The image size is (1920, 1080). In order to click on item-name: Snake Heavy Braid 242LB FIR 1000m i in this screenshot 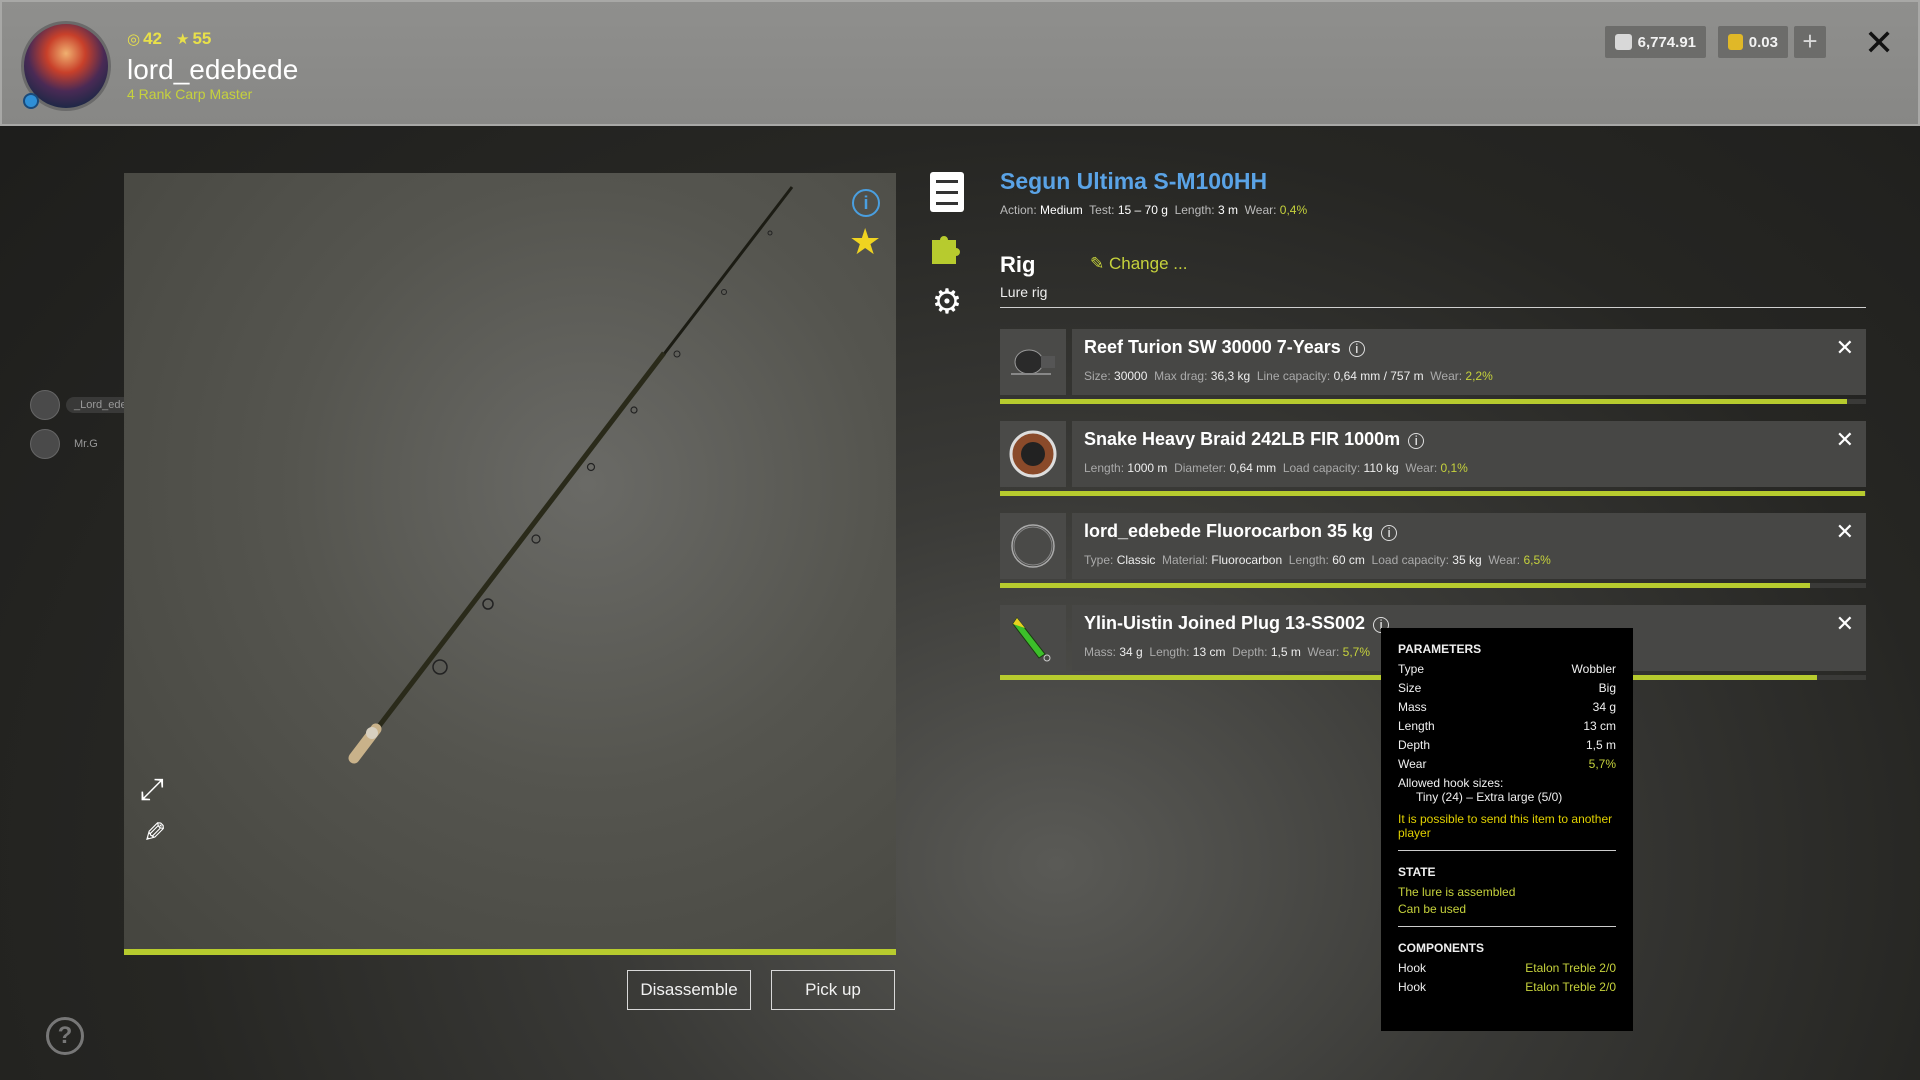, I will do `click(1254, 439)`.